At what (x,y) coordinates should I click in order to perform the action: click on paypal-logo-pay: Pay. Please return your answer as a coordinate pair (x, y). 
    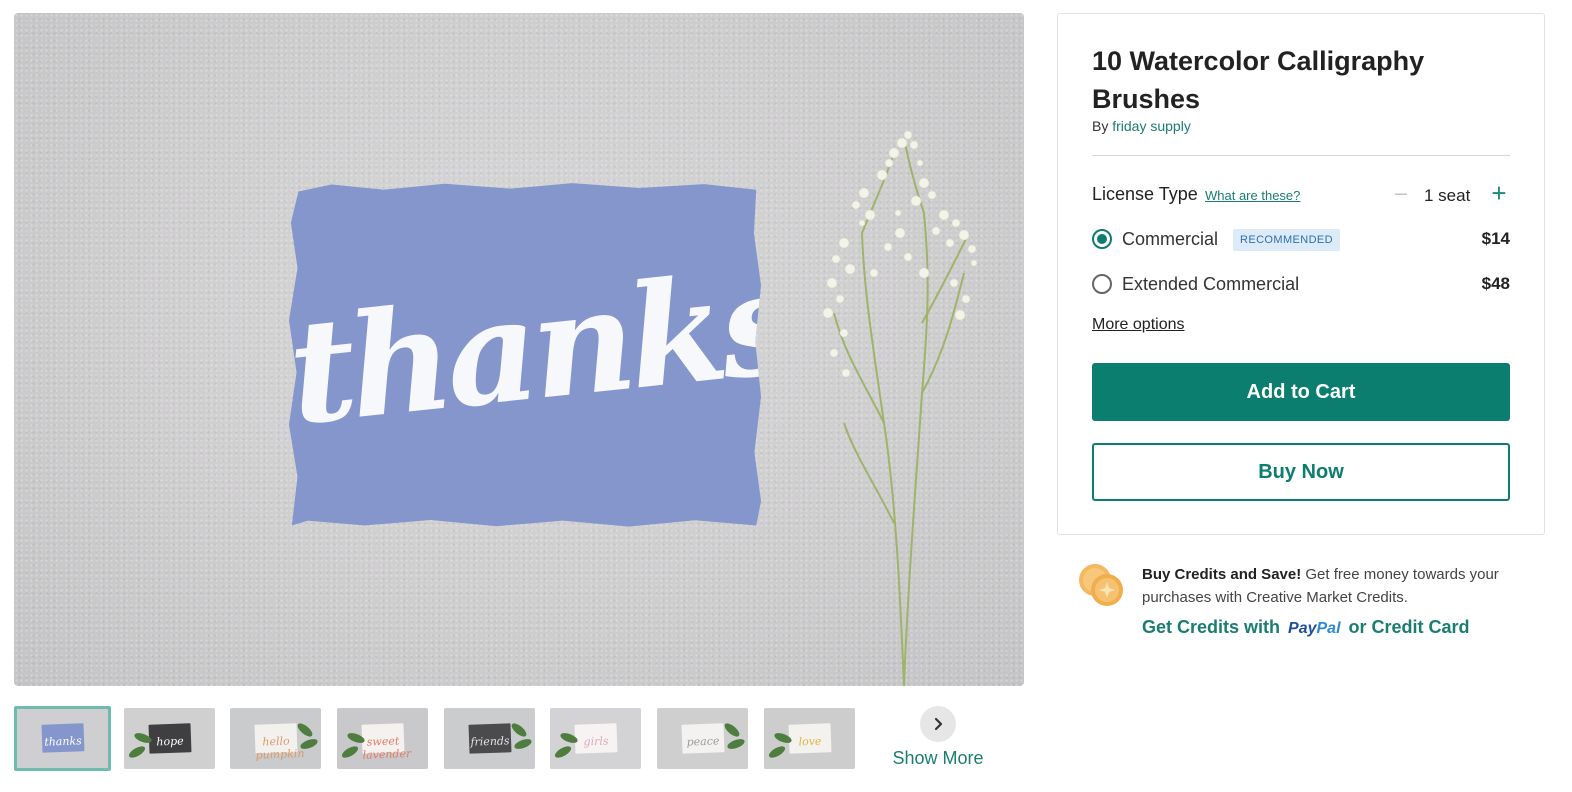
    Looking at the image, I should click on (1302, 628).